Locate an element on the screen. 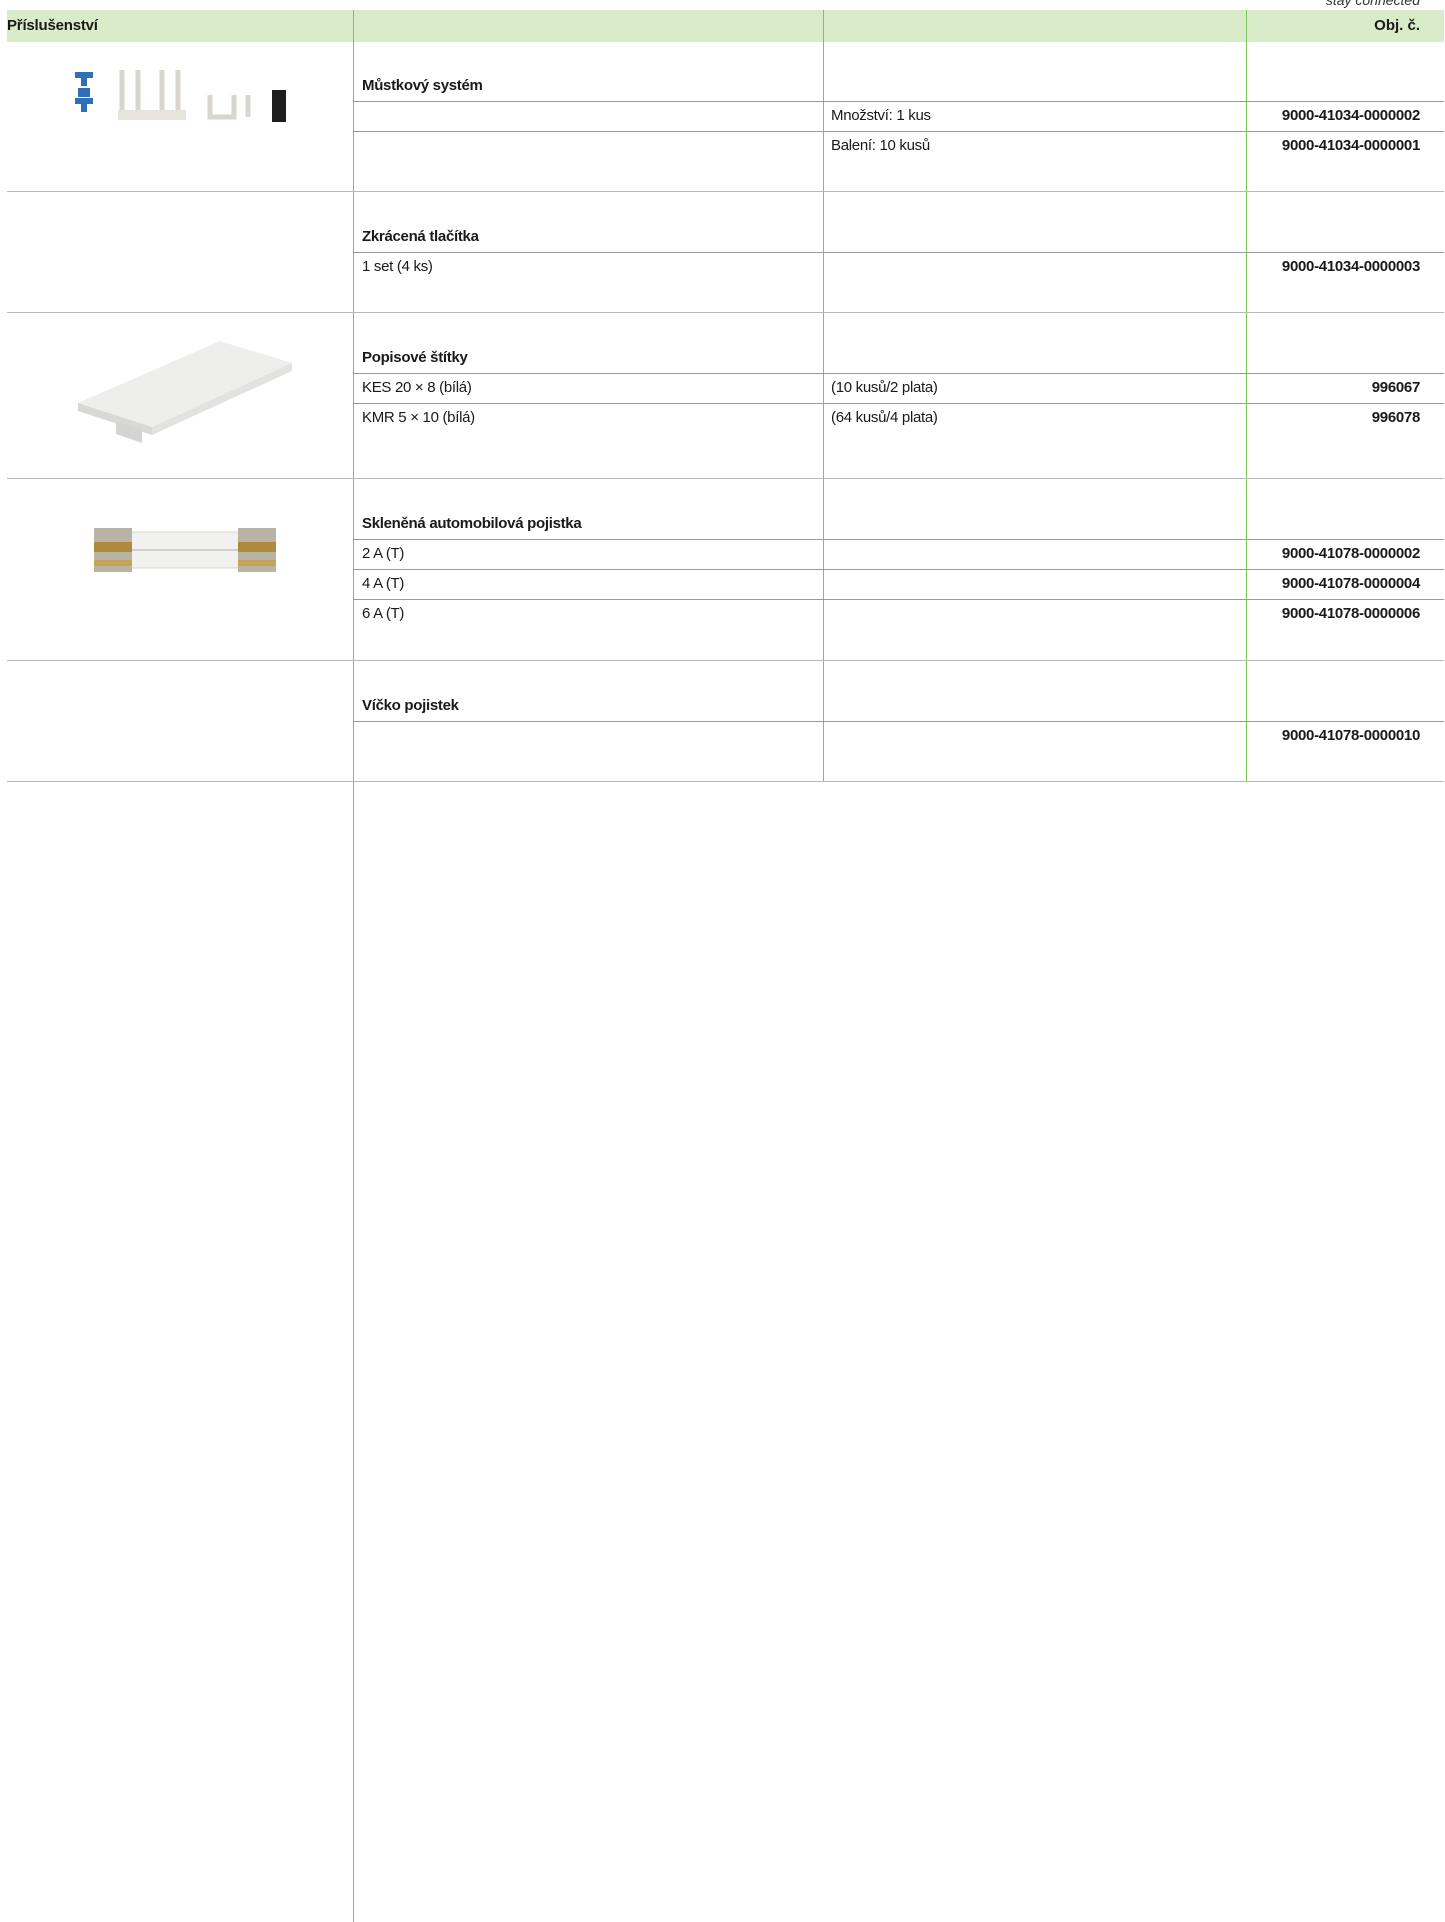 The width and height of the screenshot is (1445, 1922). order-code: 9000-41078-0000002 is located at coordinates (1350, 553).